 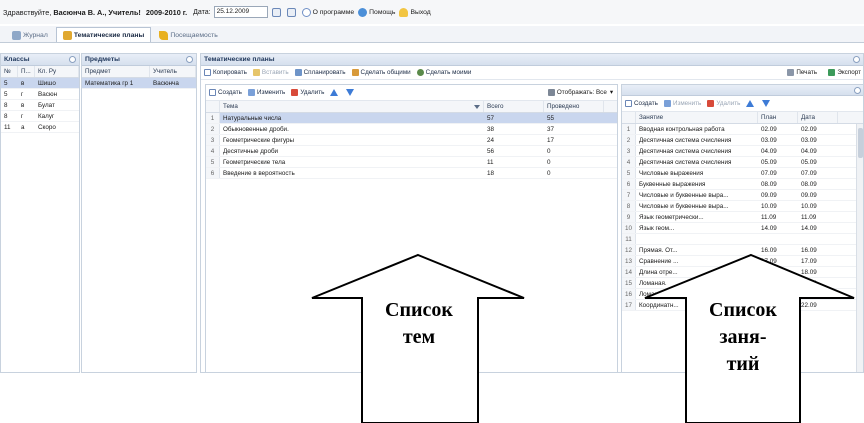 What do you see at coordinates (809, 272) in the screenshot?
I see `table-cell: 18.09` at bounding box center [809, 272].